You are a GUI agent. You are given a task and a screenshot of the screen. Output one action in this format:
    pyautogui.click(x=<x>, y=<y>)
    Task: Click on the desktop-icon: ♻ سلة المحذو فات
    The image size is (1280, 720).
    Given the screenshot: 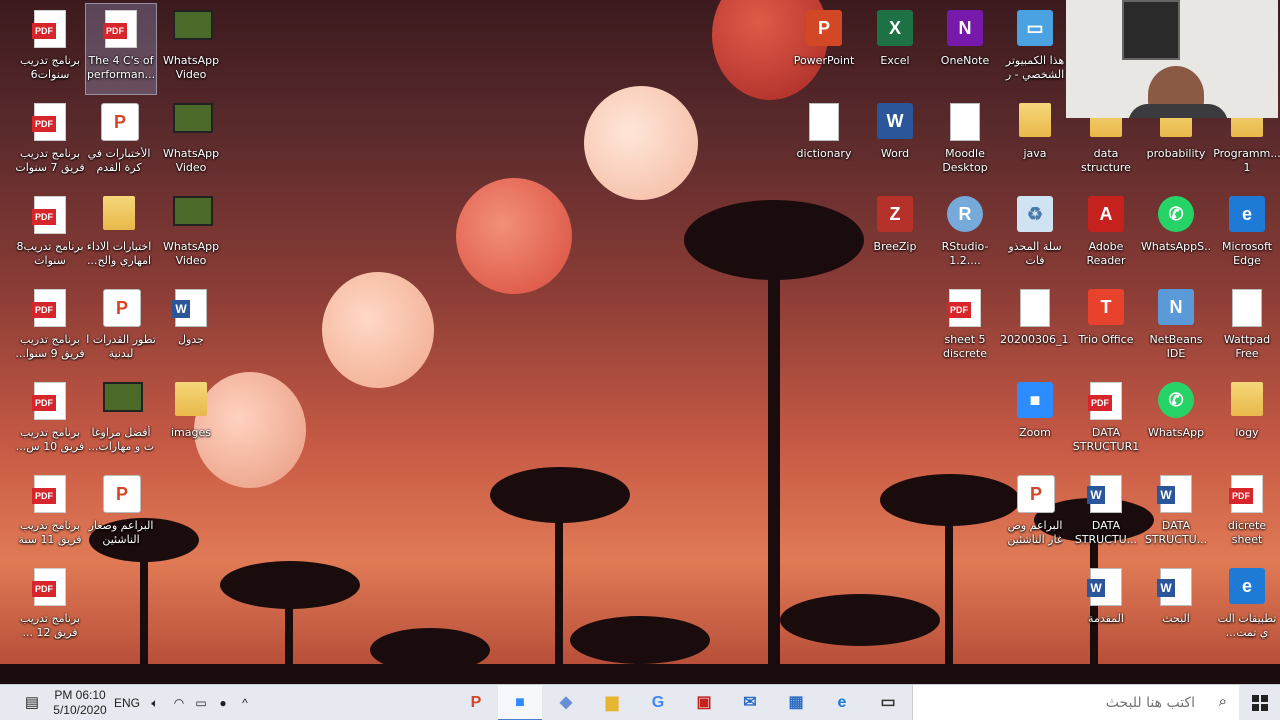 What is the action you would take?
    pyautogui.click(x=1035, y=235)
    